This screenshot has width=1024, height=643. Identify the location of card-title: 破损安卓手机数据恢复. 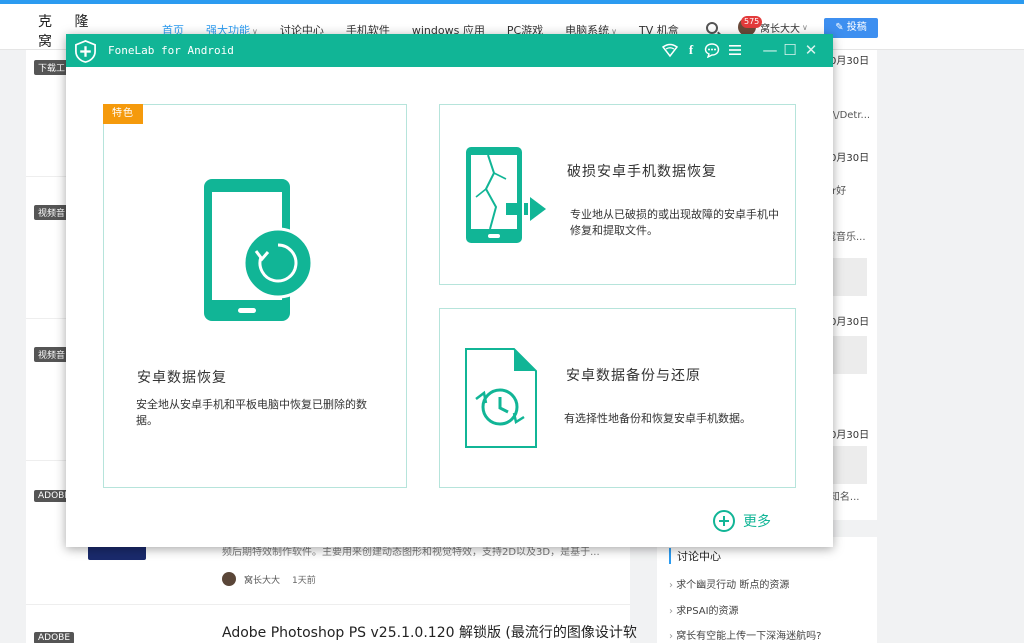
(642, 172).